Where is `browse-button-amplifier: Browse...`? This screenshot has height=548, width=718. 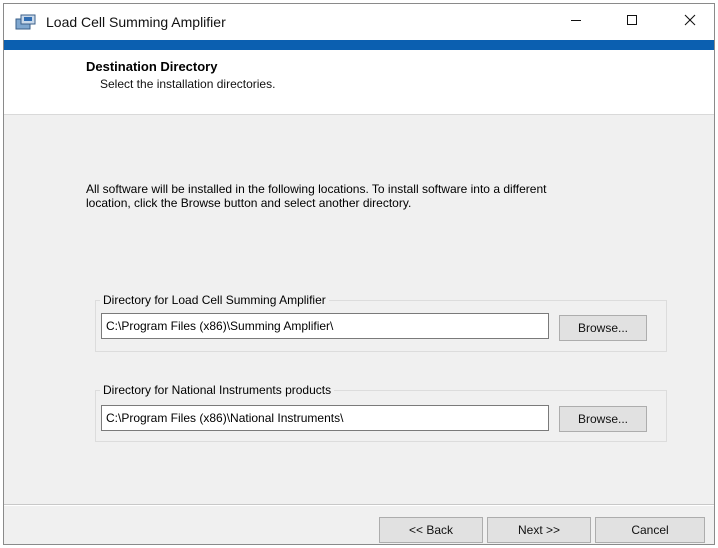
browse-button-amplifier: Browse... is located at coordinates (603, 328).